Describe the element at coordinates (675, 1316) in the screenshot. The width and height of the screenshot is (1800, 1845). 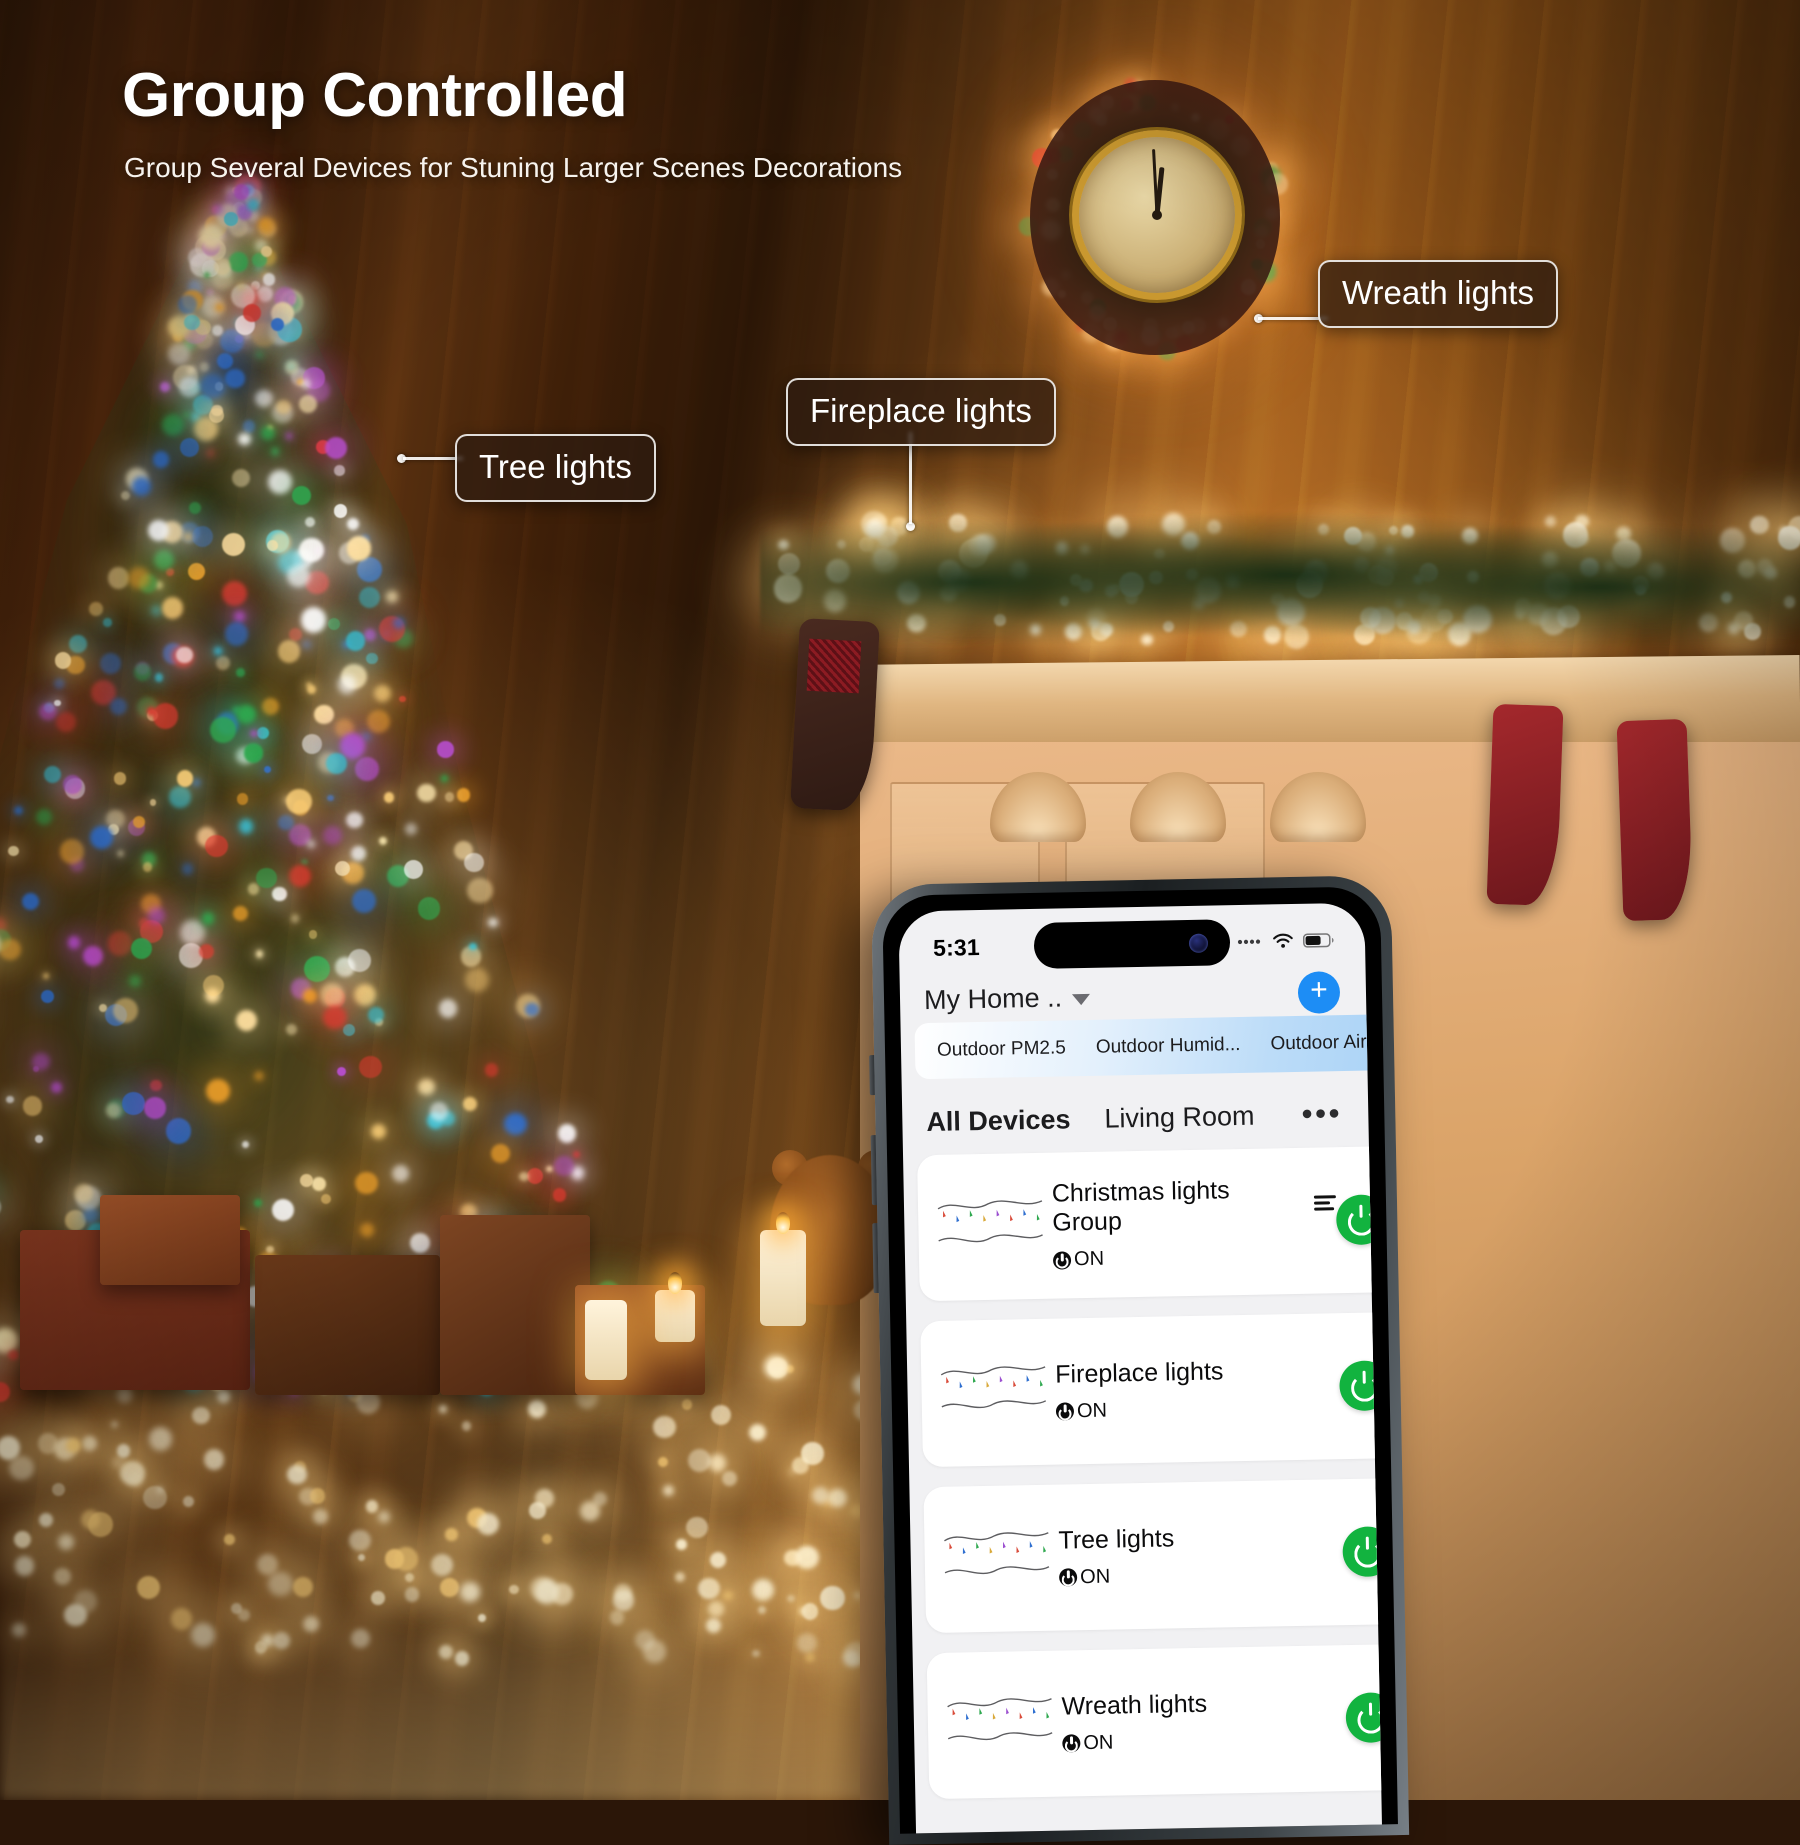
I see `votive-candle` at that location.